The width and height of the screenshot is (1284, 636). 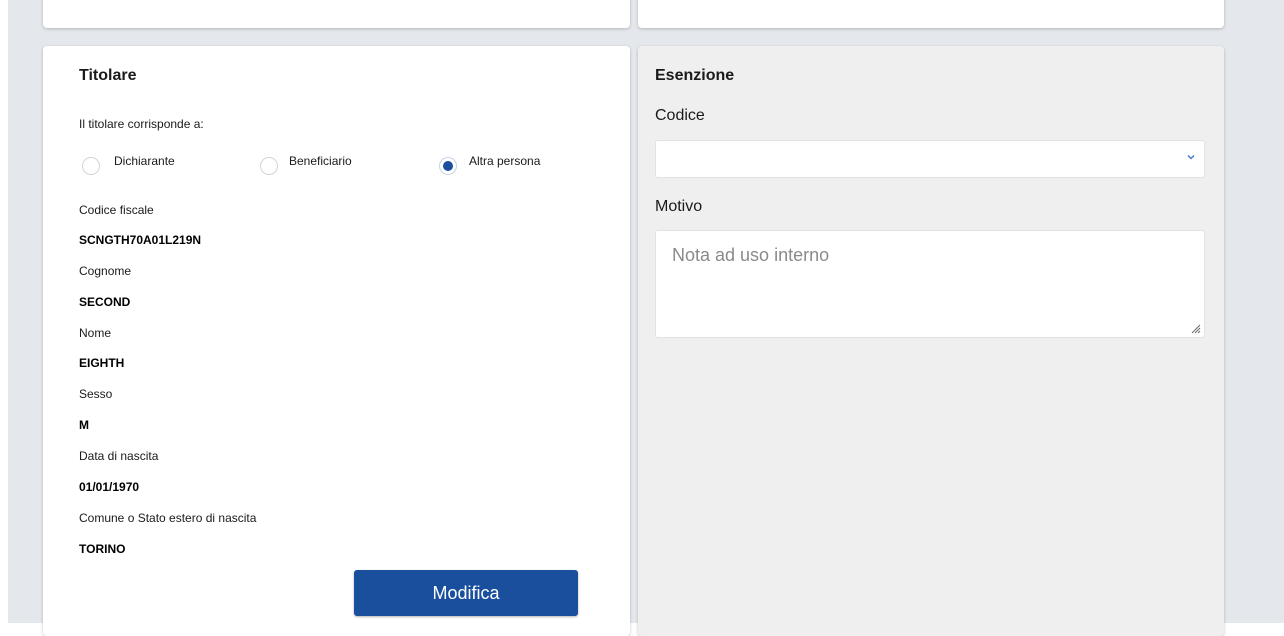 I want to click on modifica-button: Modifica, so click(x=466, y=593).